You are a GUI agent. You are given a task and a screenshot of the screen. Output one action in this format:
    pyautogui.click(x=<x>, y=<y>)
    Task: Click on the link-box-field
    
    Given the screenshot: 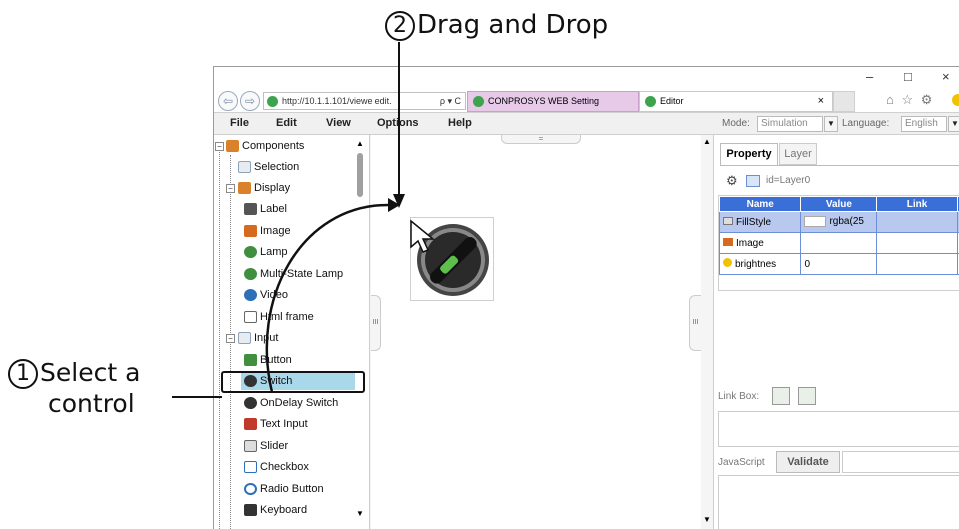 What is the action you would take?
    pyautogui.click(x=838, y=429)
    